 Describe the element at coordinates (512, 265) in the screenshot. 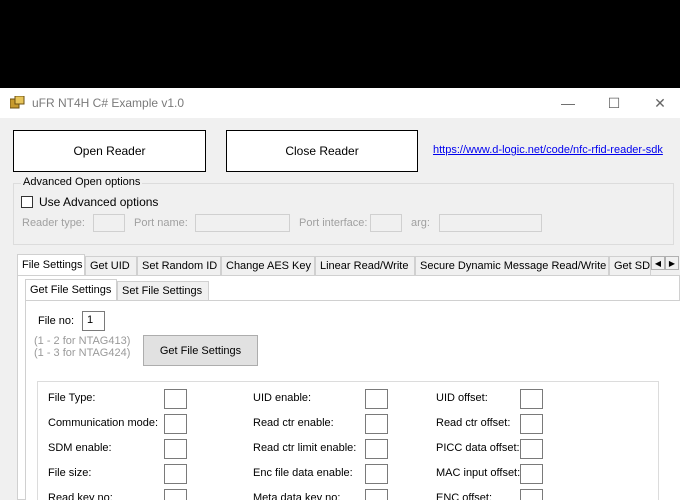

I see `tab-secure-dynamic-message: Secure Dynamic Message Read/Write` at that location.